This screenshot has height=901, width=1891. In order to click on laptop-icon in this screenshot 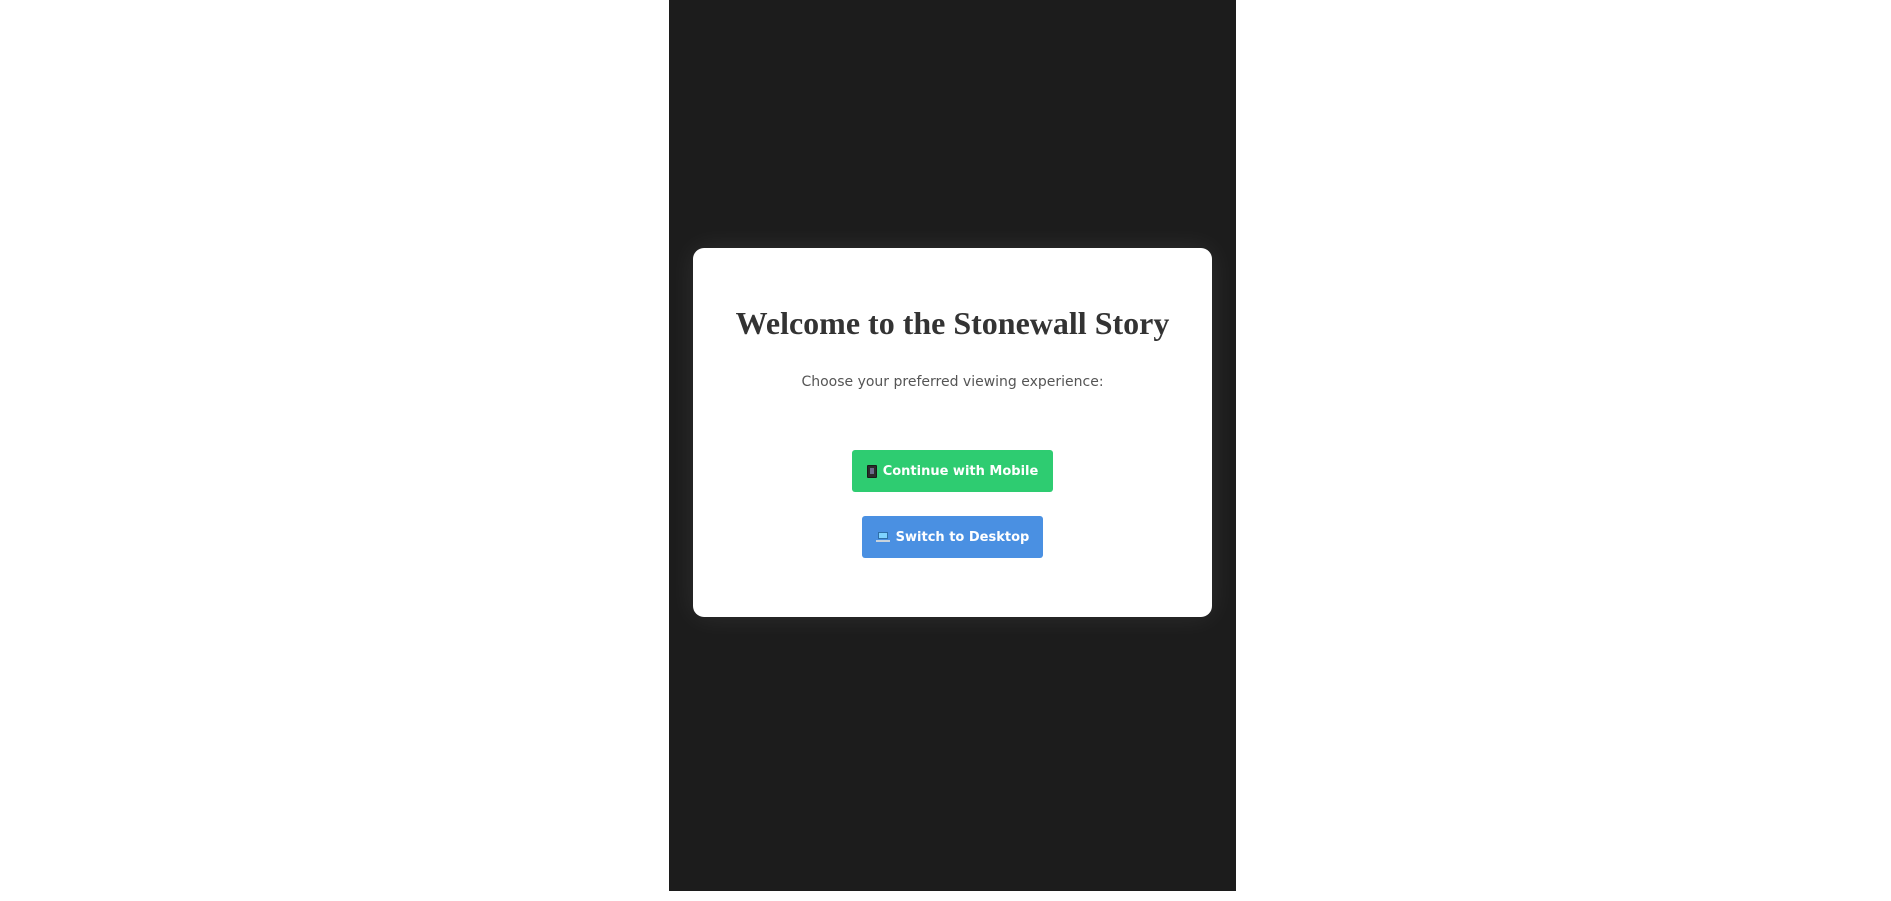, I will do `click(882, 537)`.